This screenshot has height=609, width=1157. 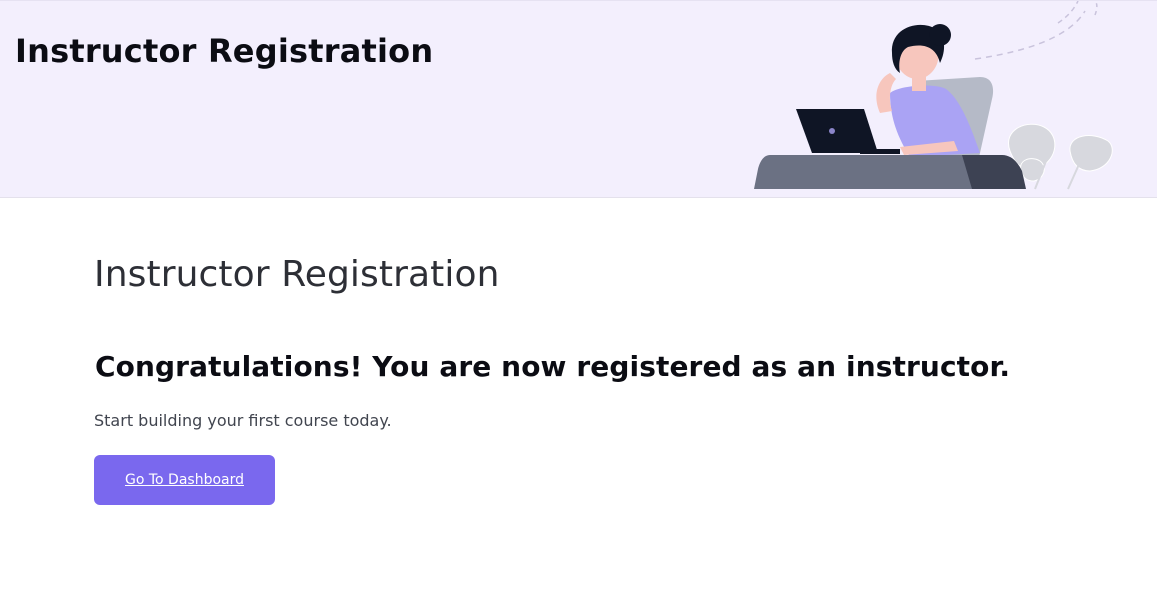 What do you see at coordinates (184, 480) in the screenshot?
I see `go-to-dashboard-button: Go To Dashboard` at bounding box center [184, 480].